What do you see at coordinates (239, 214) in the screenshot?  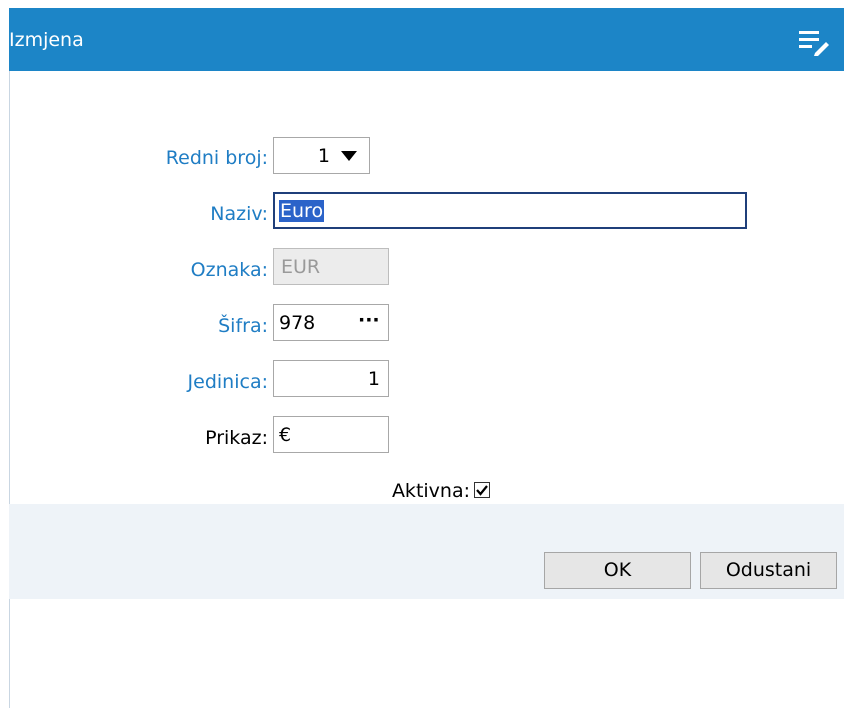 I see `naziv-label: Naziv:` at bounding box center [239, 214].